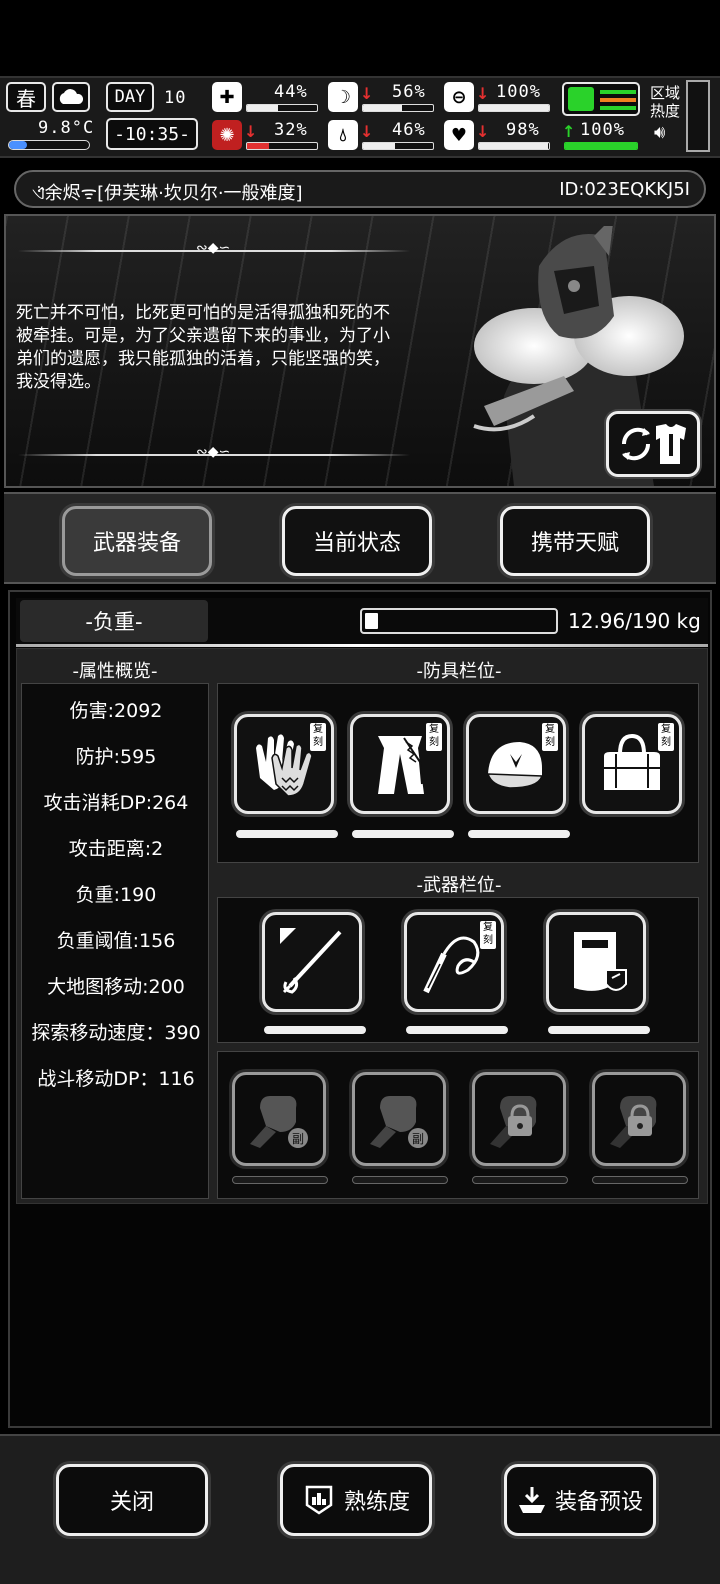 Image resolution: width=720 pixels, height=1584 pixels. Describe the element at coordinates (116, 849) in the screenshot. I see `attr-attack-range: 攻击距离:2` at that location.